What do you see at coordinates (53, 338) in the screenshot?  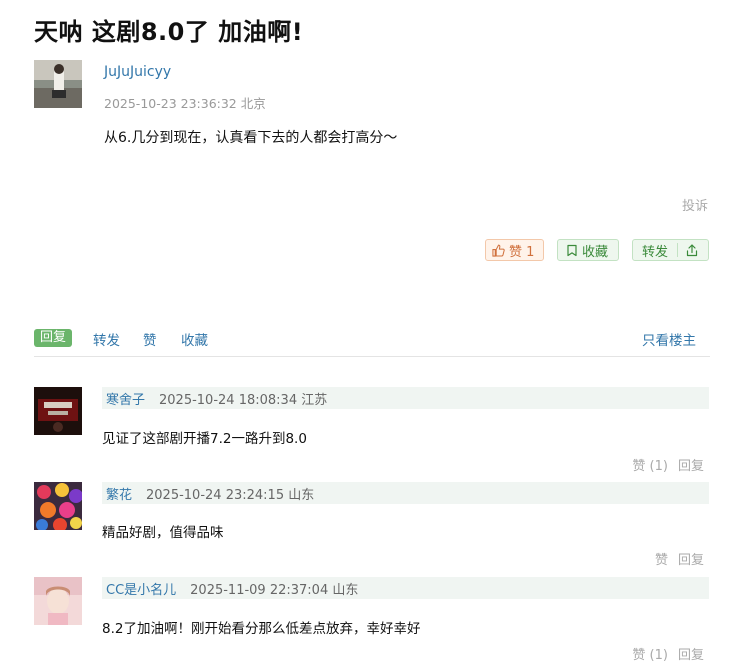 I see `tab-reply: 回复` at bounding box center [53, 338].